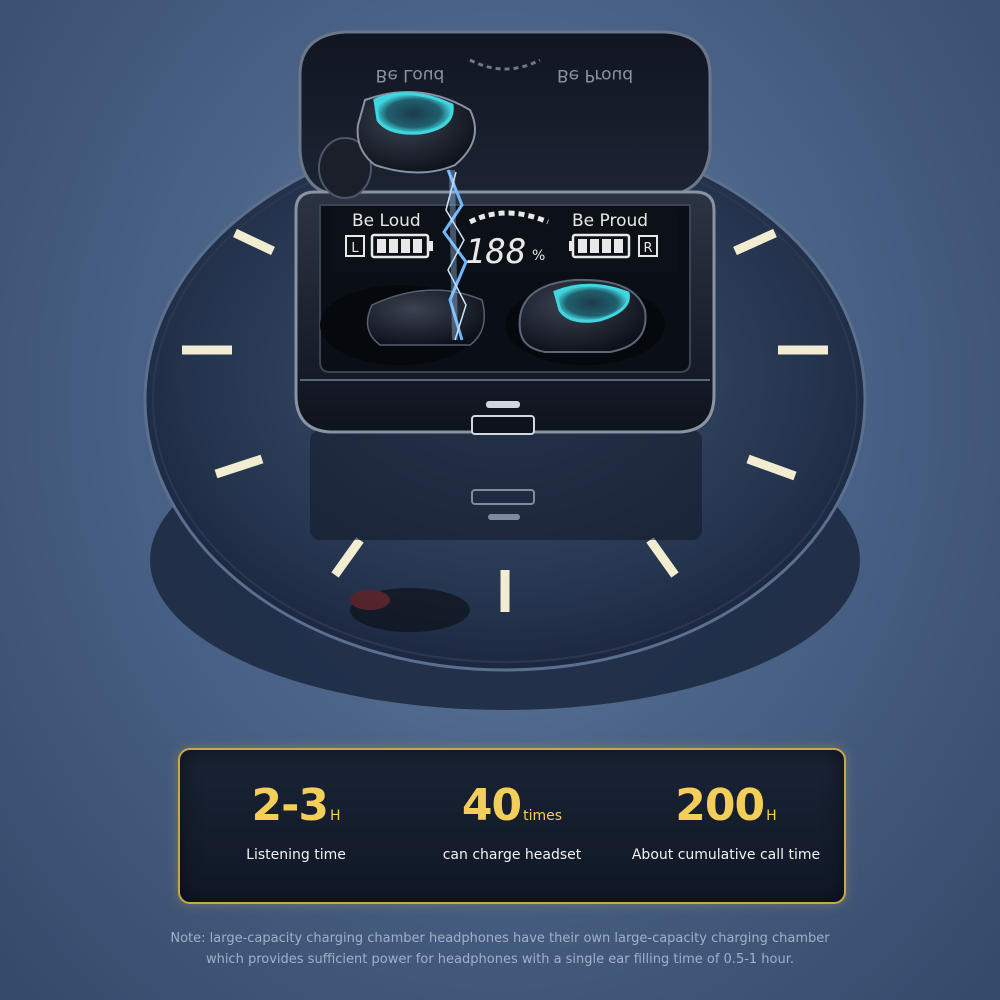 The height and width of the screenshot is (1000, 1000). Describe the element at coordinates (582, 315) in the screenshot. I see `right-earbud` at that location.